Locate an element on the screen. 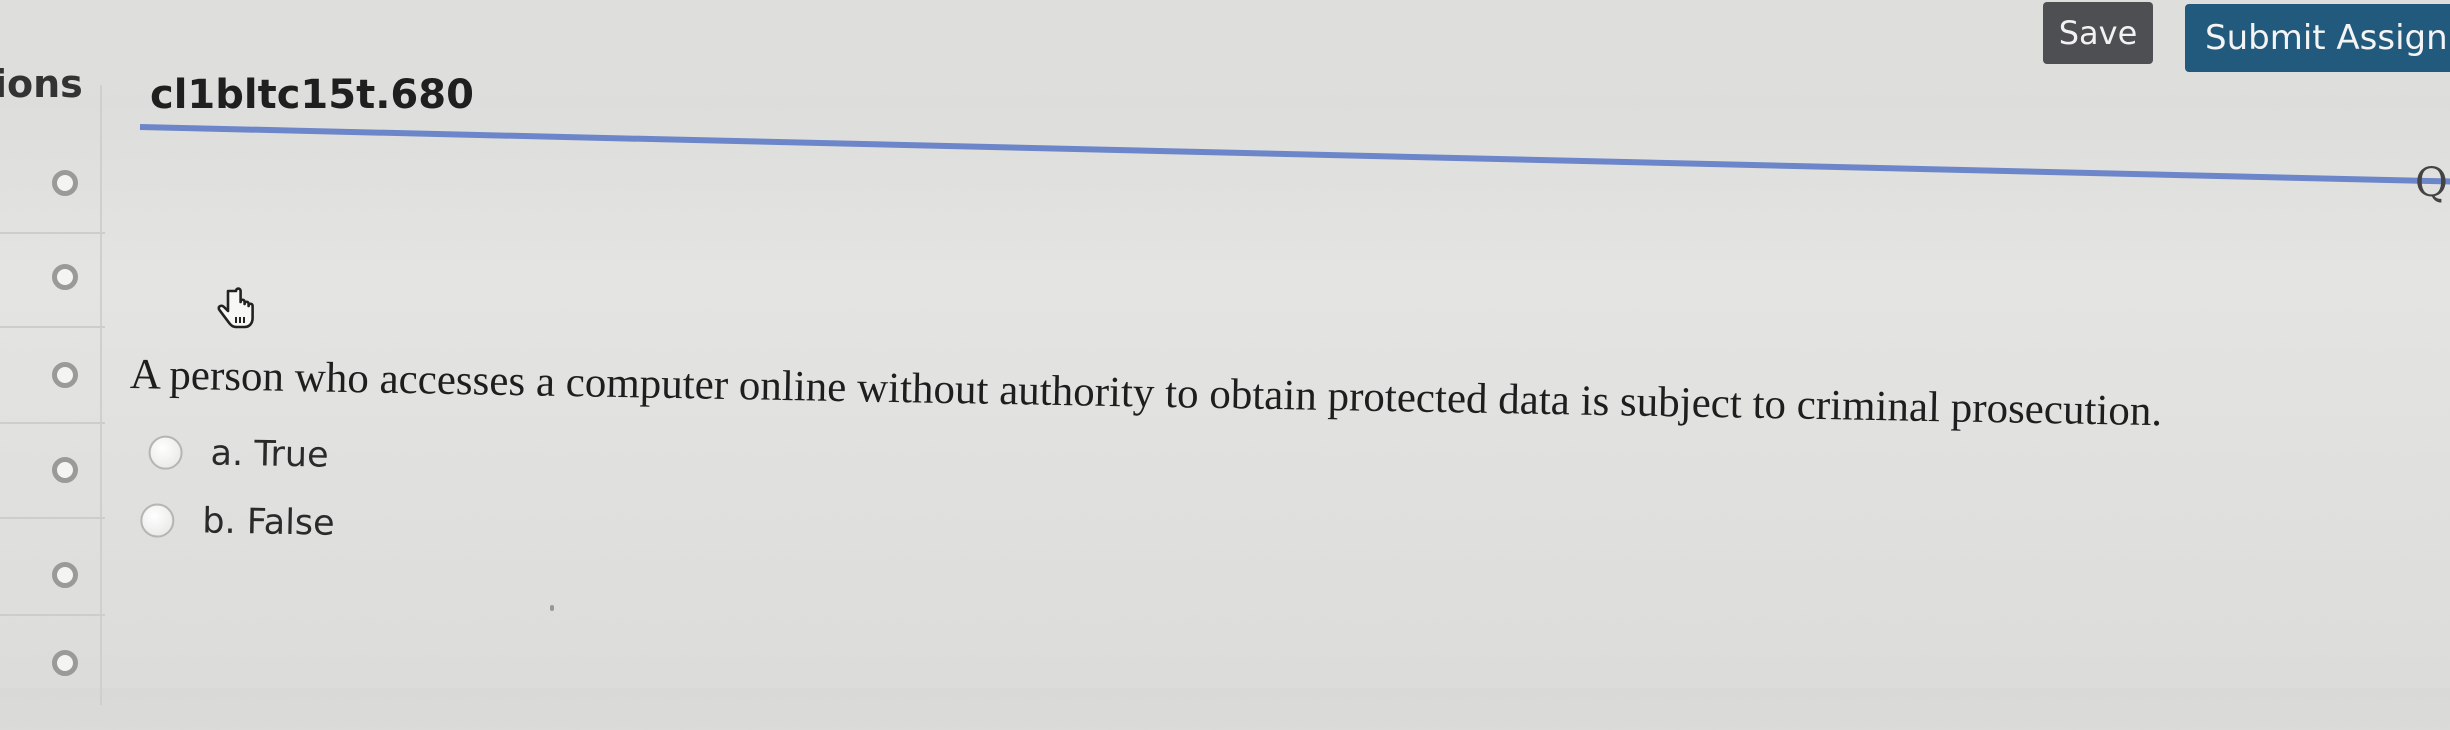 Image resolution: width=2450 pixels, height=730 pixels. radio-true is located at coordinates (165, 452).